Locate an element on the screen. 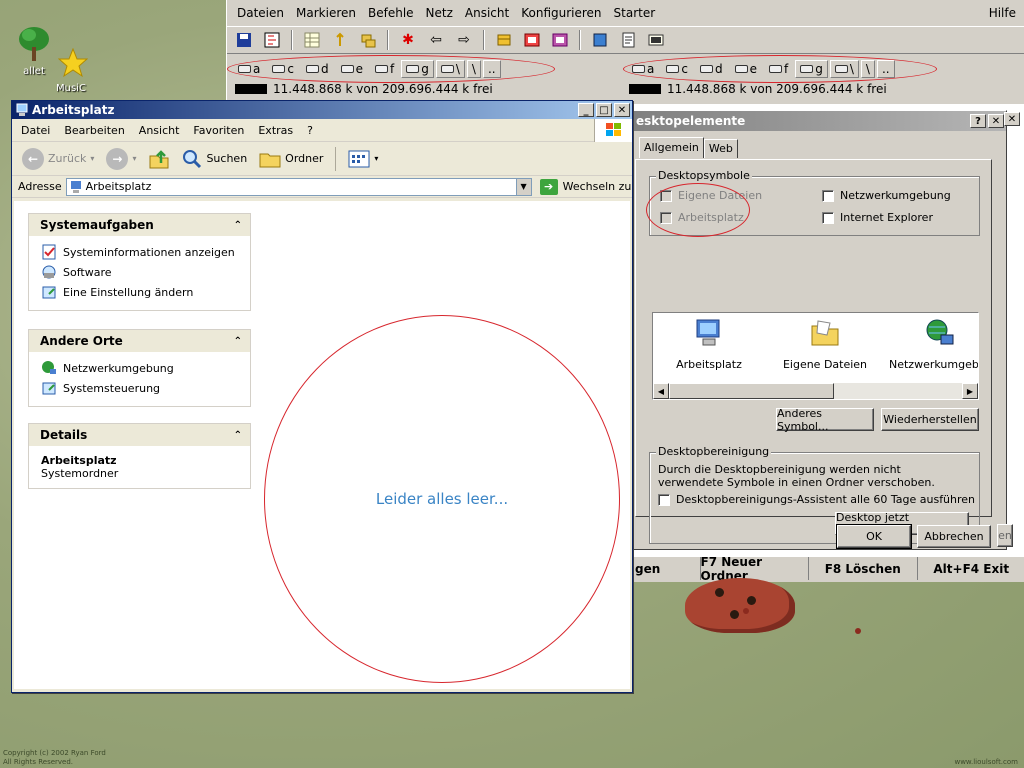 This screenshot has width=1024, height=768. tc-menu-hilfe: Hilfe is located at coordinates (1003, 13).